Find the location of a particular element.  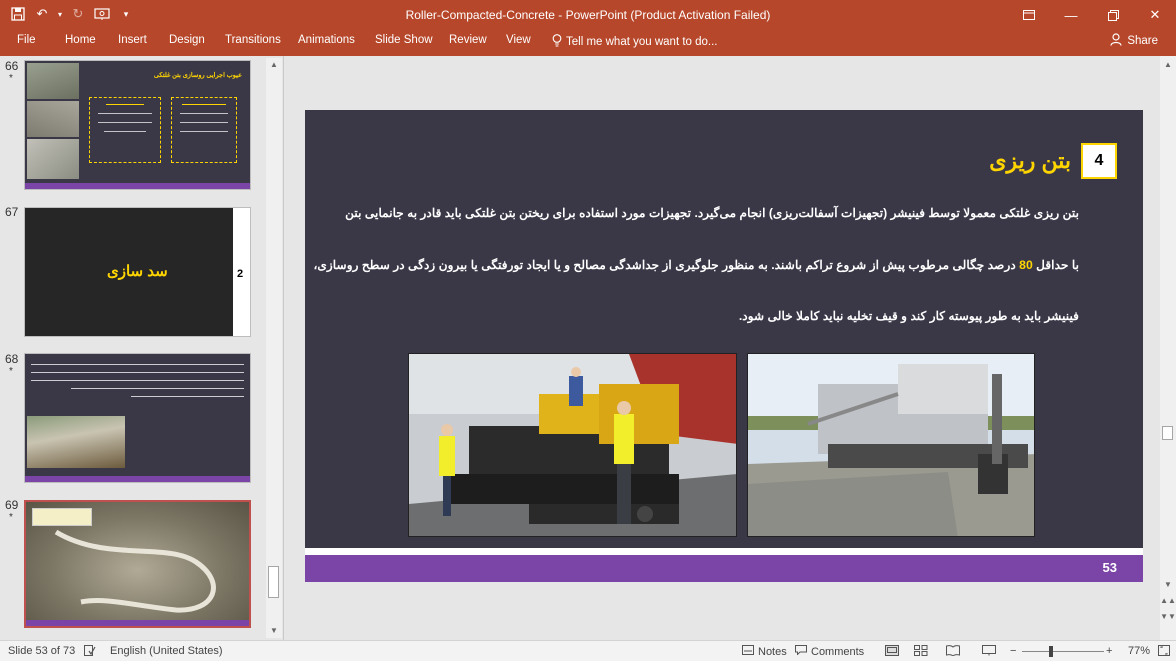

thumbnail-slide-66: عیوب اجرایی روسازی بتن غلتکی is located at coordinates (137, 125).